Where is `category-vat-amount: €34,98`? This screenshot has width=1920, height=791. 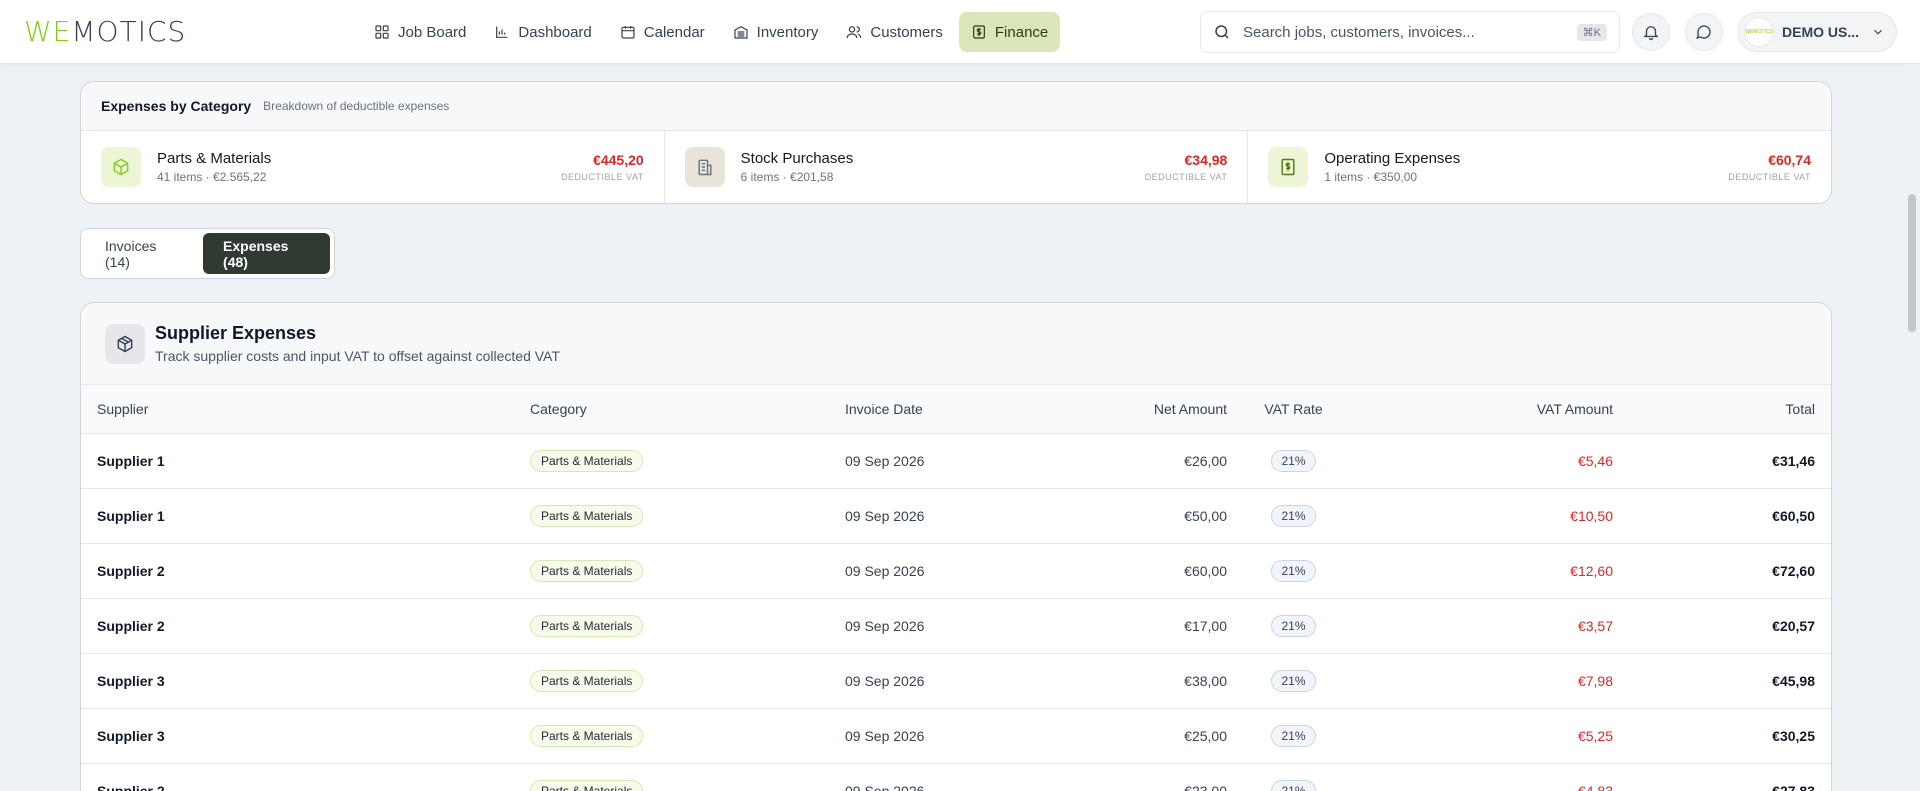 category-vat-amount: €34,98 is located at coordinates (1206, 160).